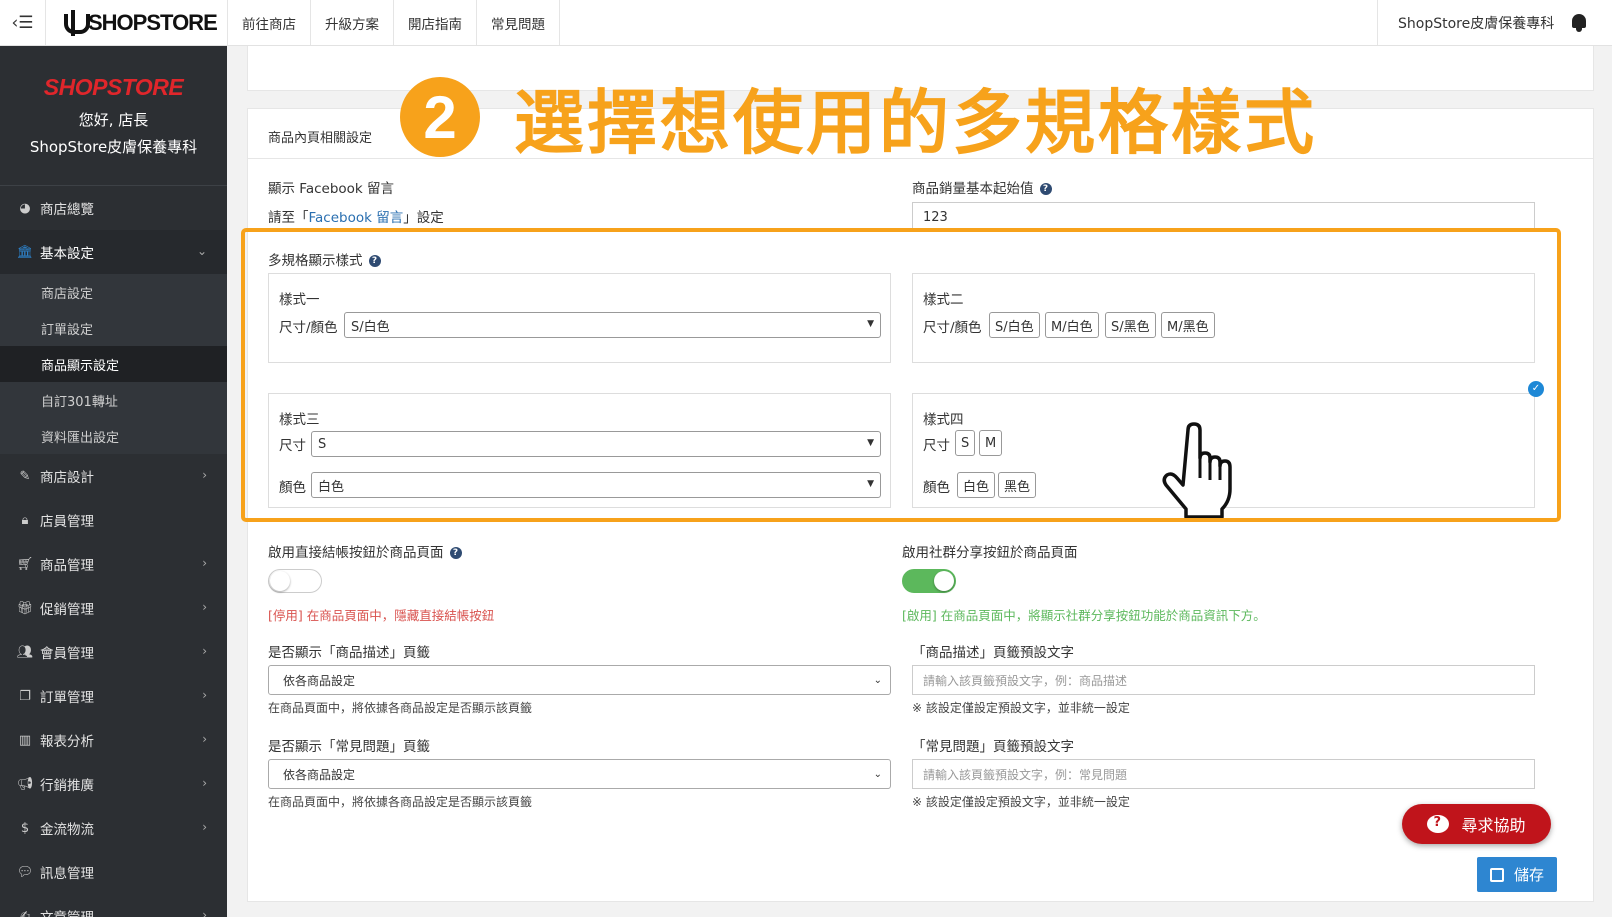  What do you see at coordinates (25, 740) in the screenshot?
I see `bar-chart-icon: ▥` at bounding box center [25, 740].